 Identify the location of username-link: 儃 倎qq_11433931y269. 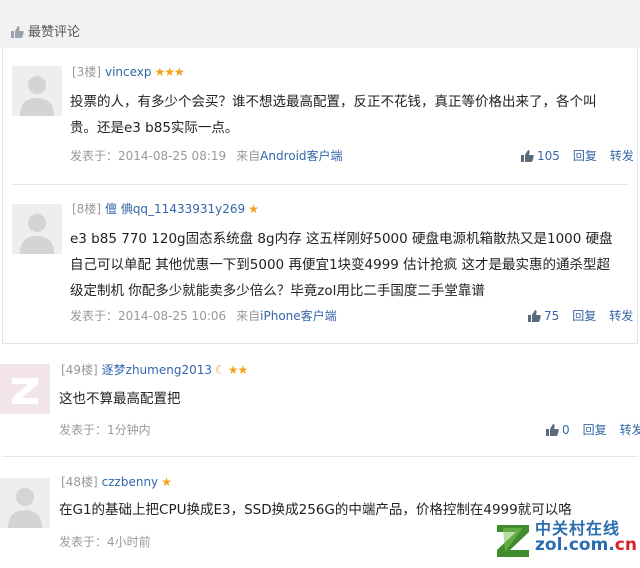
(175, 209).